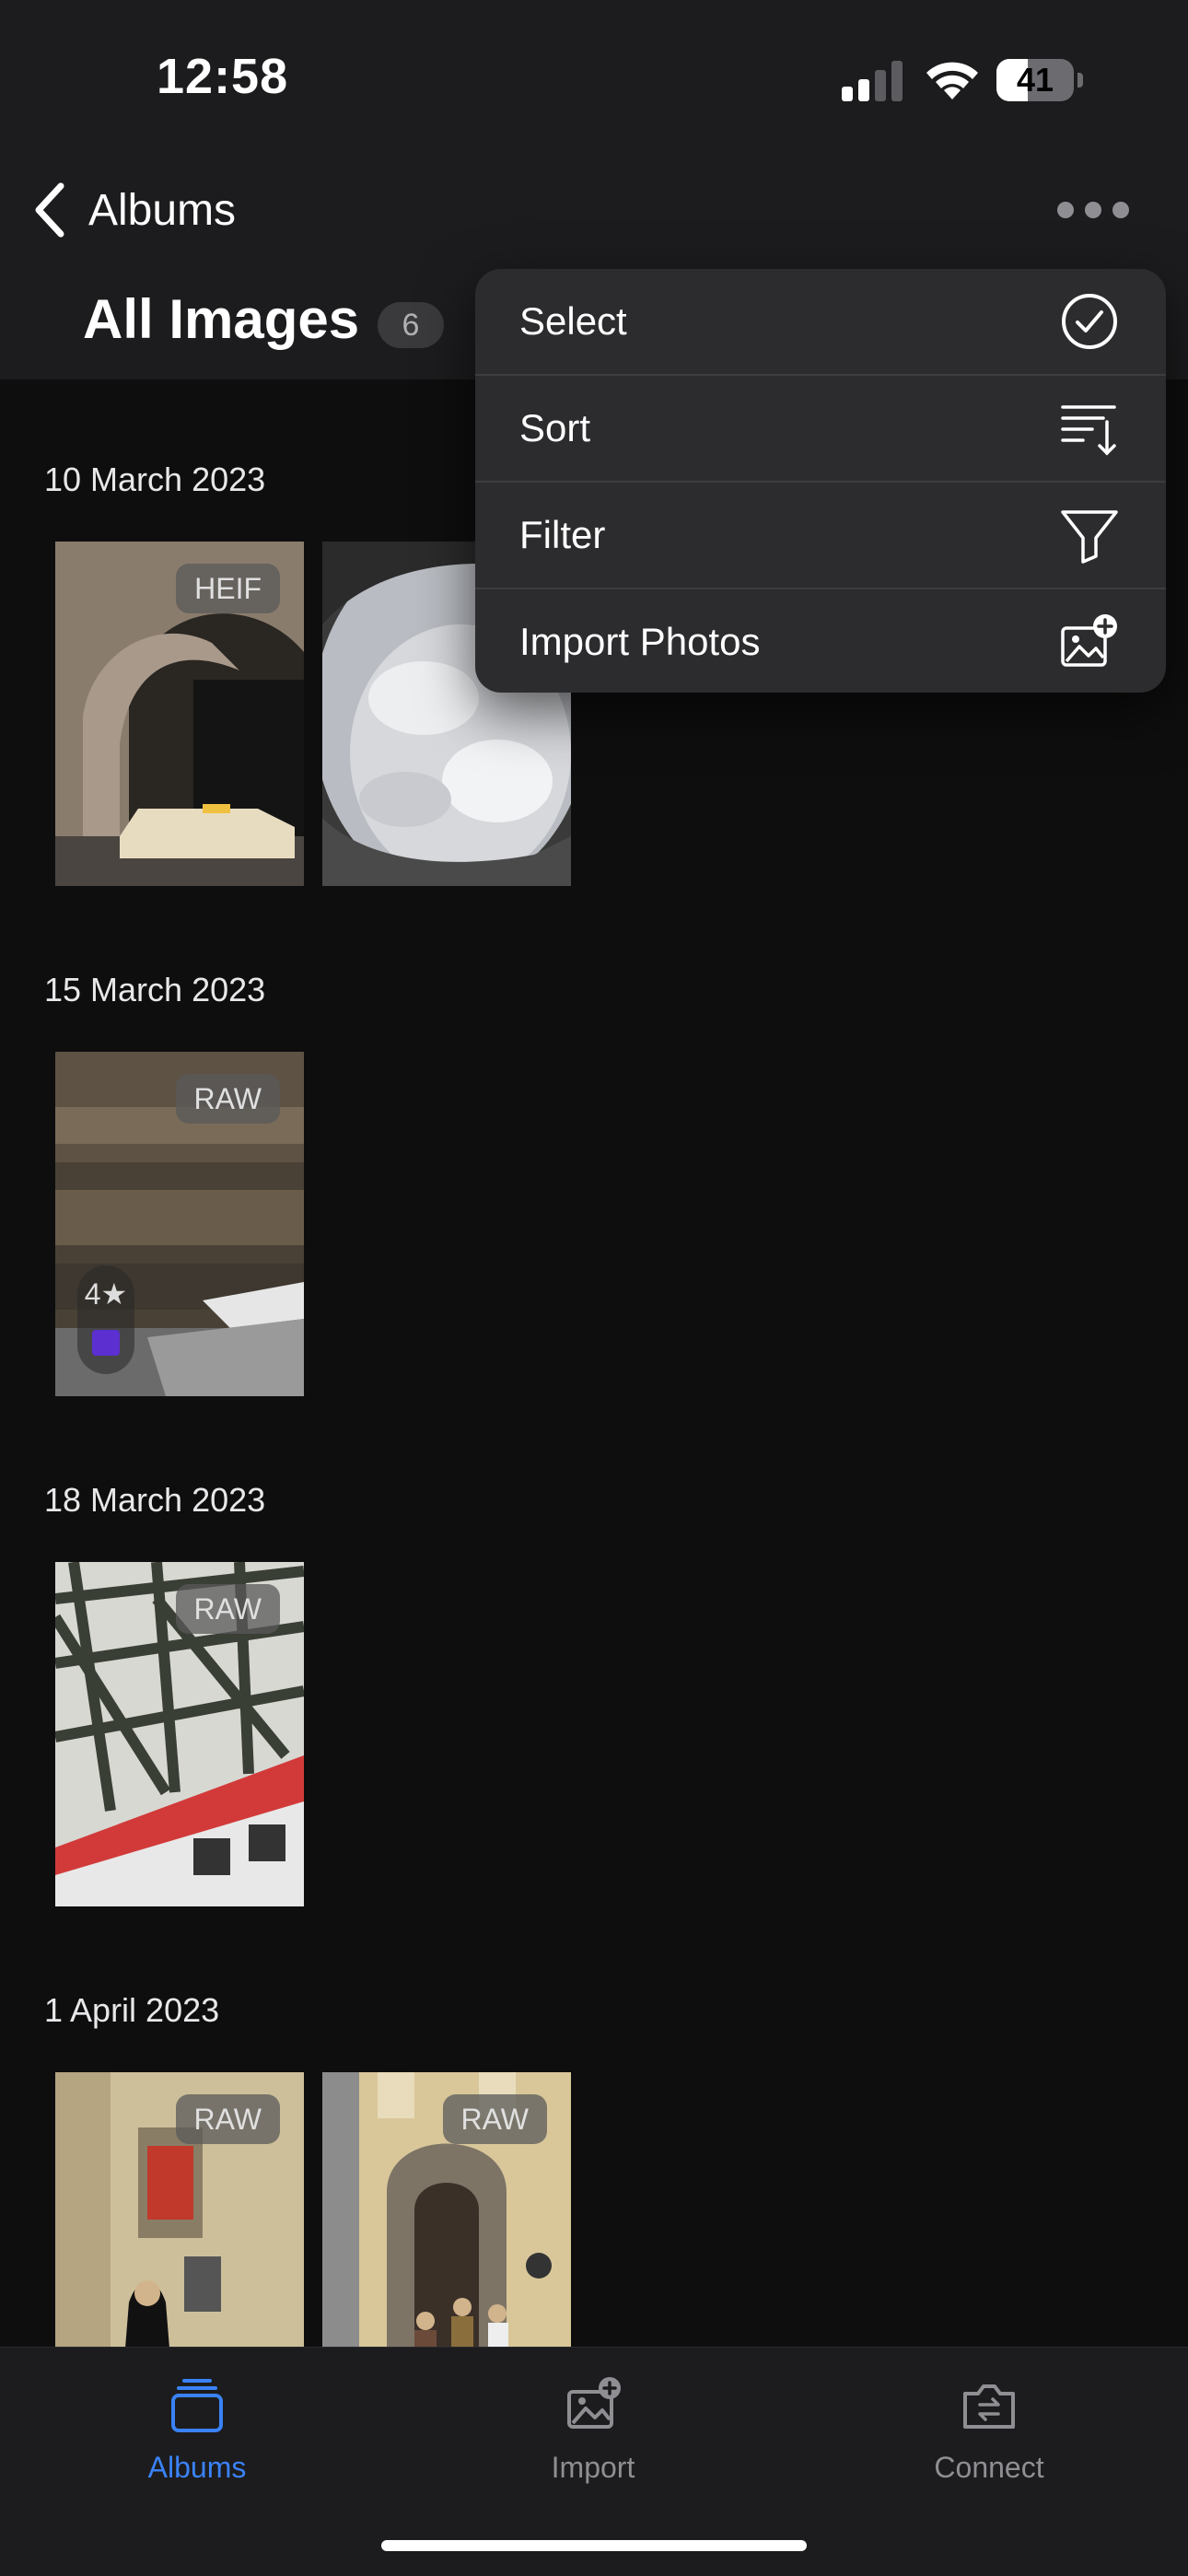  What do you see at coordinates (49, 210) in the screenshot?
I see `chevron-left-icon` at bounding box center [49, 210].